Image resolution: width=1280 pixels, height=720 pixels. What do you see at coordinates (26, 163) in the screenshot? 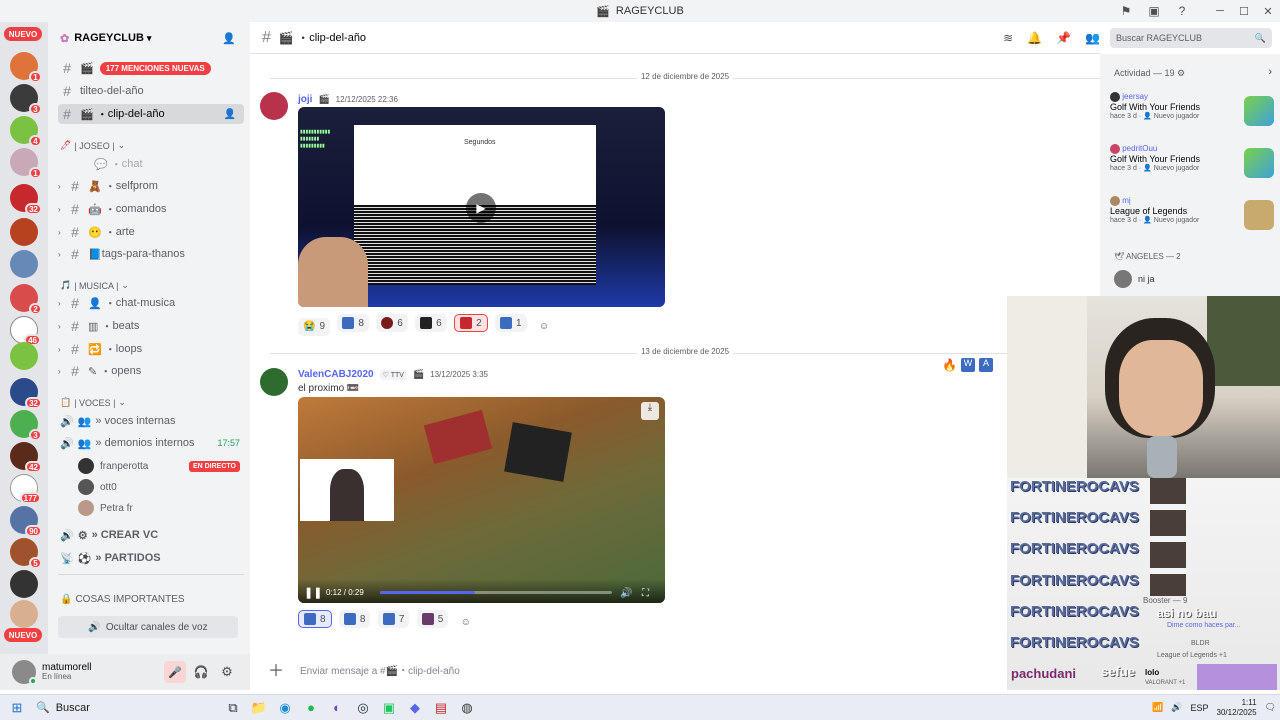
I see `server-icon: 1` at bounding box center [26, 163].